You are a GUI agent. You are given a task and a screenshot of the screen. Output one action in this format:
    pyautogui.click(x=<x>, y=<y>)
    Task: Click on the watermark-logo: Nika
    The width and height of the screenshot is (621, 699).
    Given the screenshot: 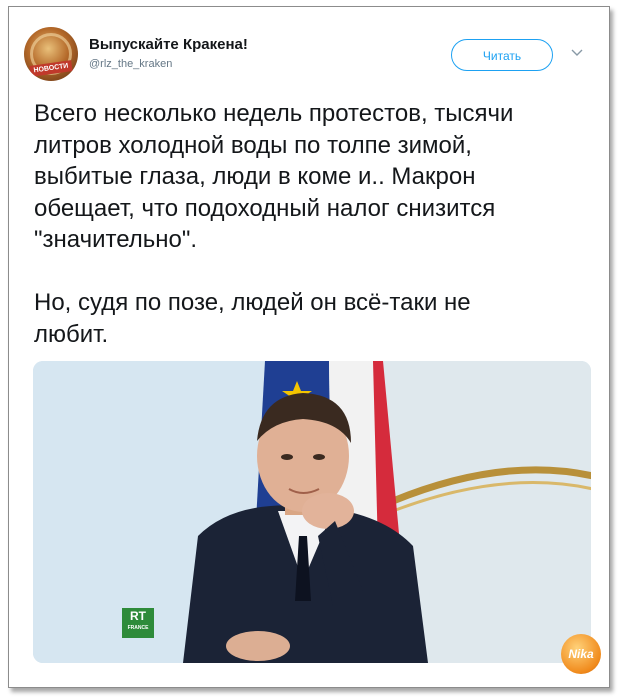 What is the action you would take?
    pyautogui.click(x=581, y=654)
    